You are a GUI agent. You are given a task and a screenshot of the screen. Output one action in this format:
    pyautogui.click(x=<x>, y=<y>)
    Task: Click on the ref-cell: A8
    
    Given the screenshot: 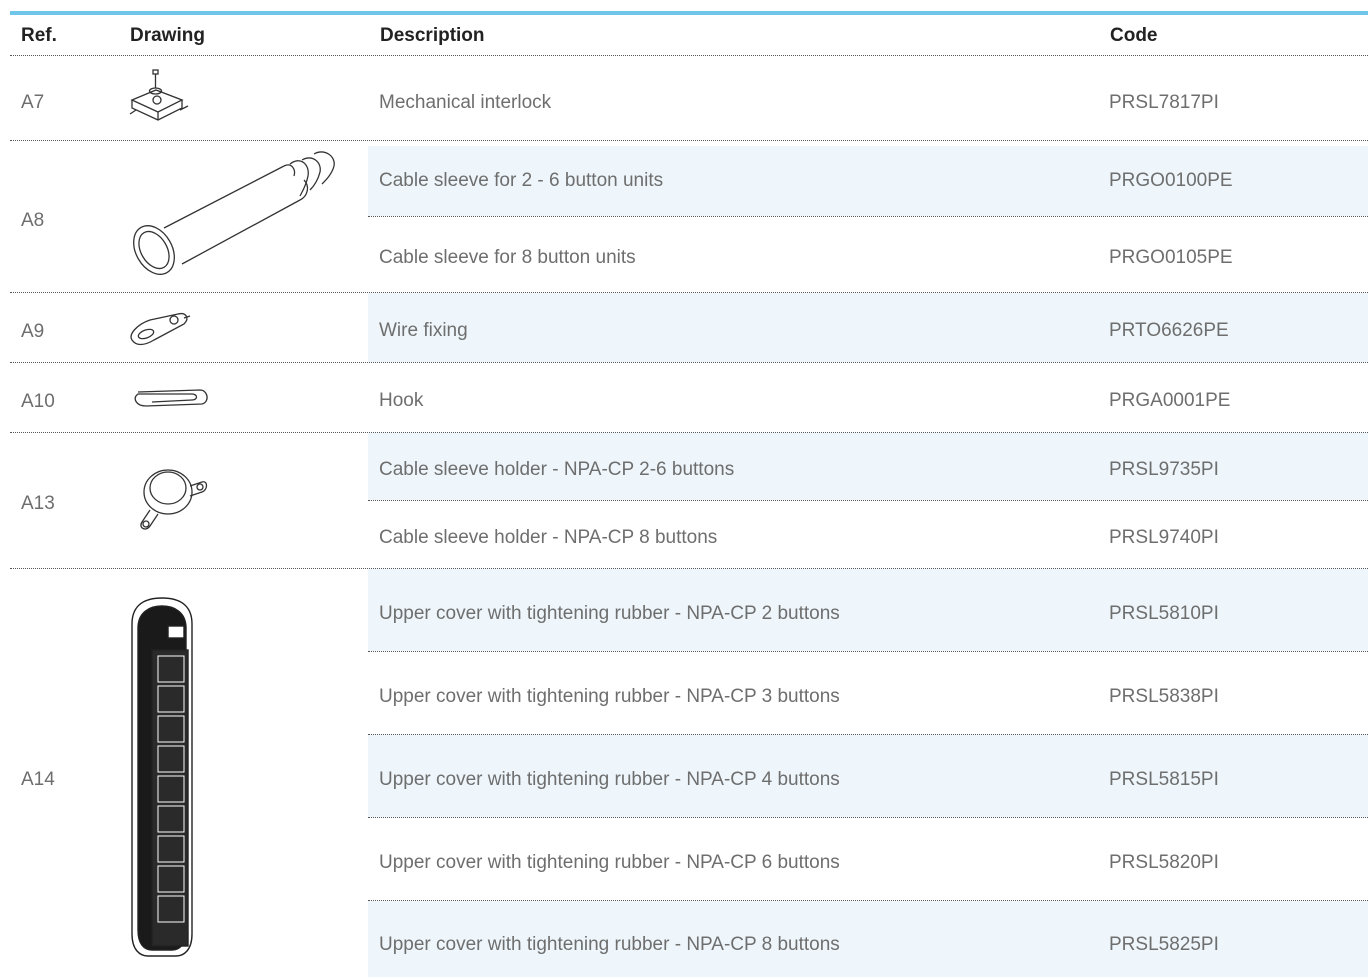 What is the action you would take?
    pyautogui.click(x=33, y=220)
    